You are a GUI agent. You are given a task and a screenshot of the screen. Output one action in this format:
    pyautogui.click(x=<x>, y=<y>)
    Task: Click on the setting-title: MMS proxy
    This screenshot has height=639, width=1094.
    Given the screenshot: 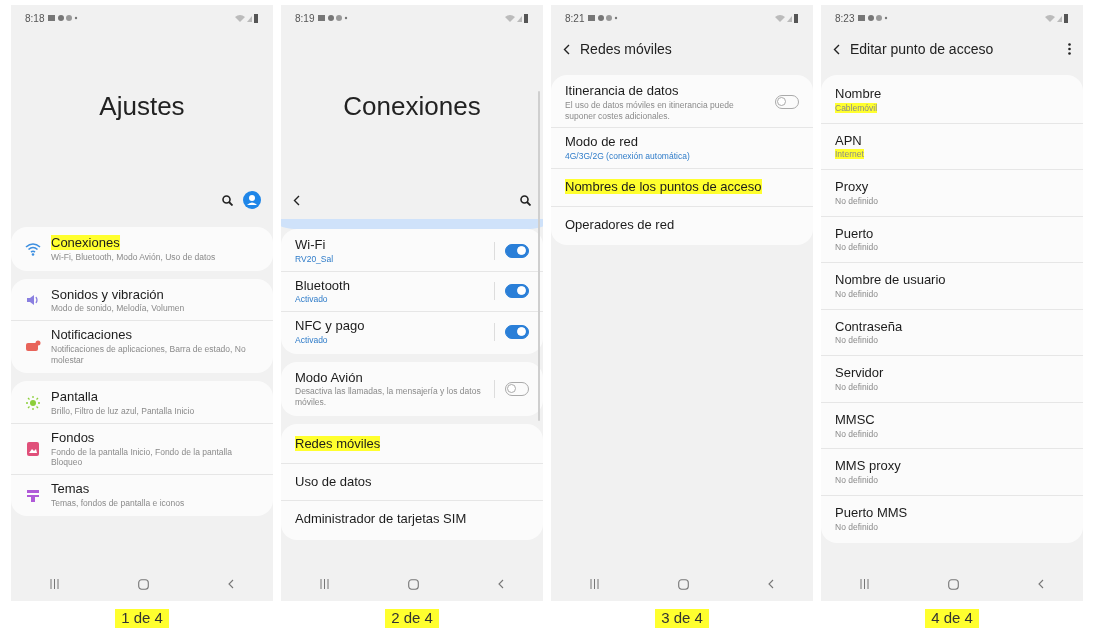 What is the action you would take?
    pyautogui.click(x=952, y=466)
    